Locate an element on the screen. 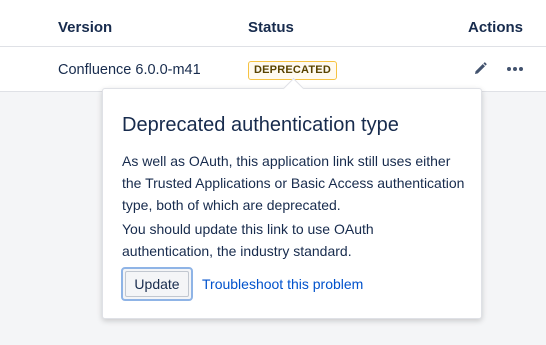  column-header-status: Status is located at coordinates (271, 27).